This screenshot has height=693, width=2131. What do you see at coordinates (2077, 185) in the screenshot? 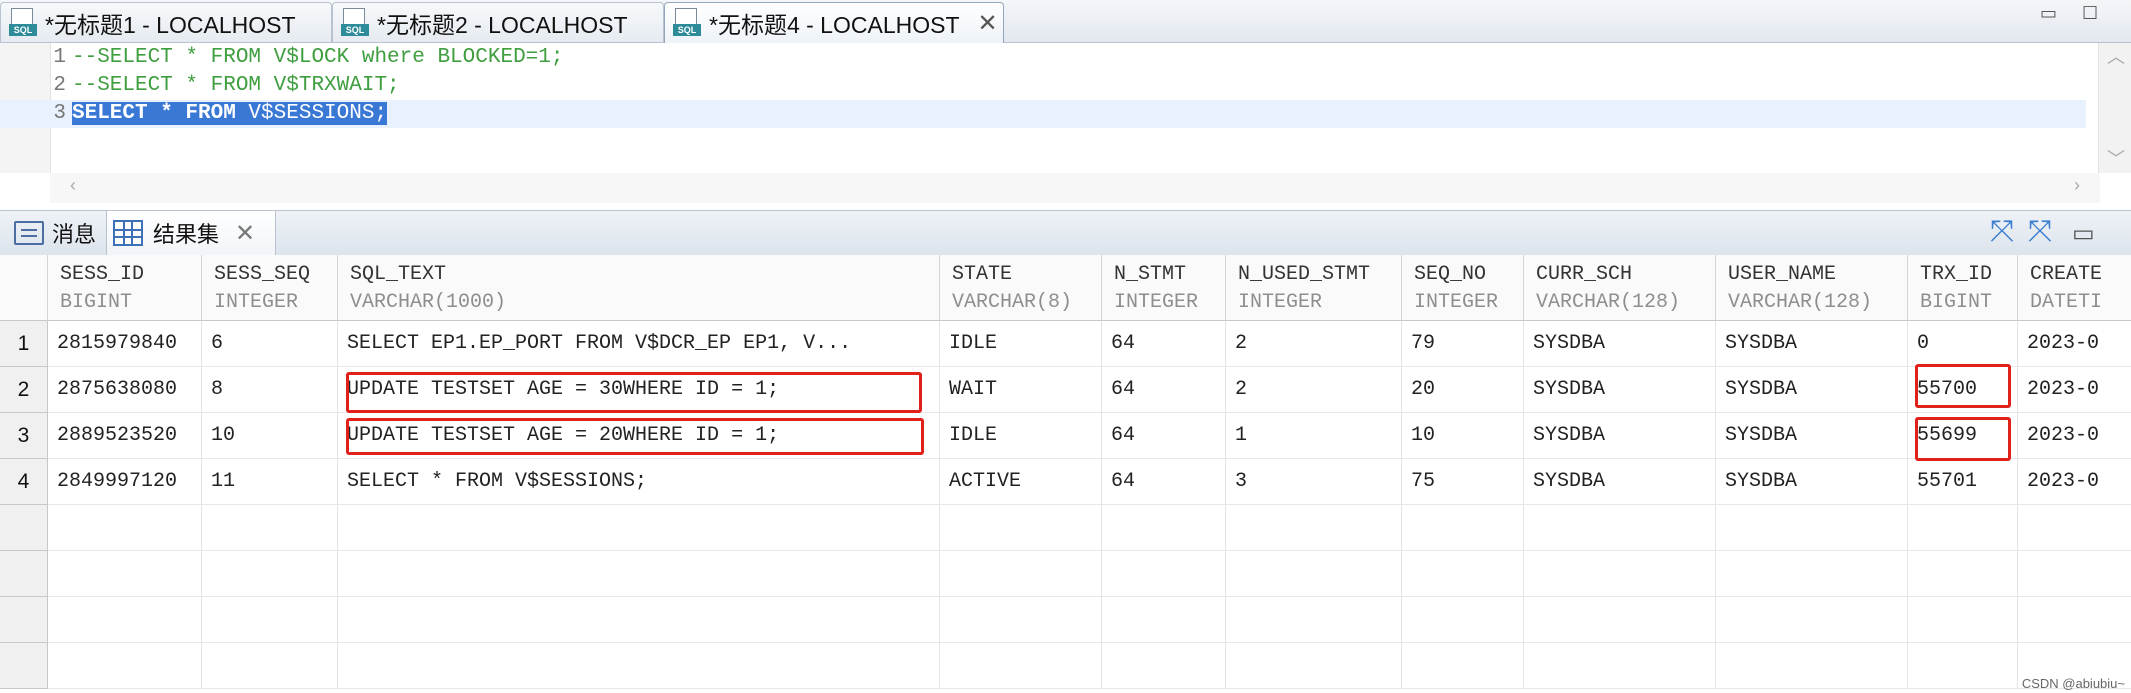
I see `scroll-right-icon: ›` at bounding box center [2077, 185].